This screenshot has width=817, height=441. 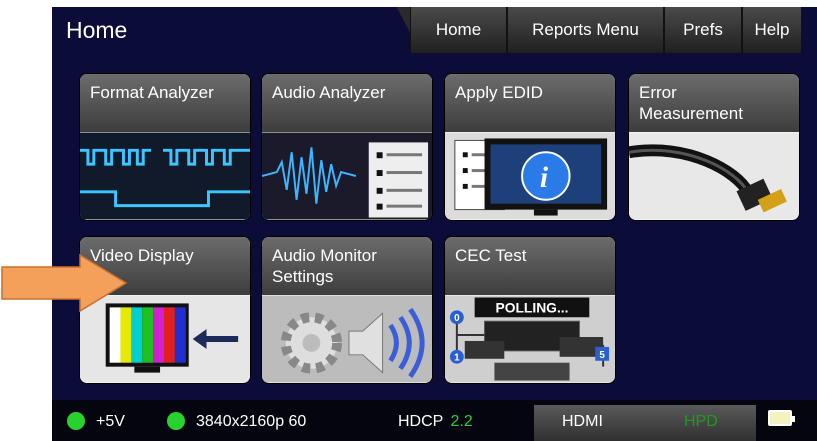 I want to click on tile-label: Error Measurement, so click(x=714, y=103).